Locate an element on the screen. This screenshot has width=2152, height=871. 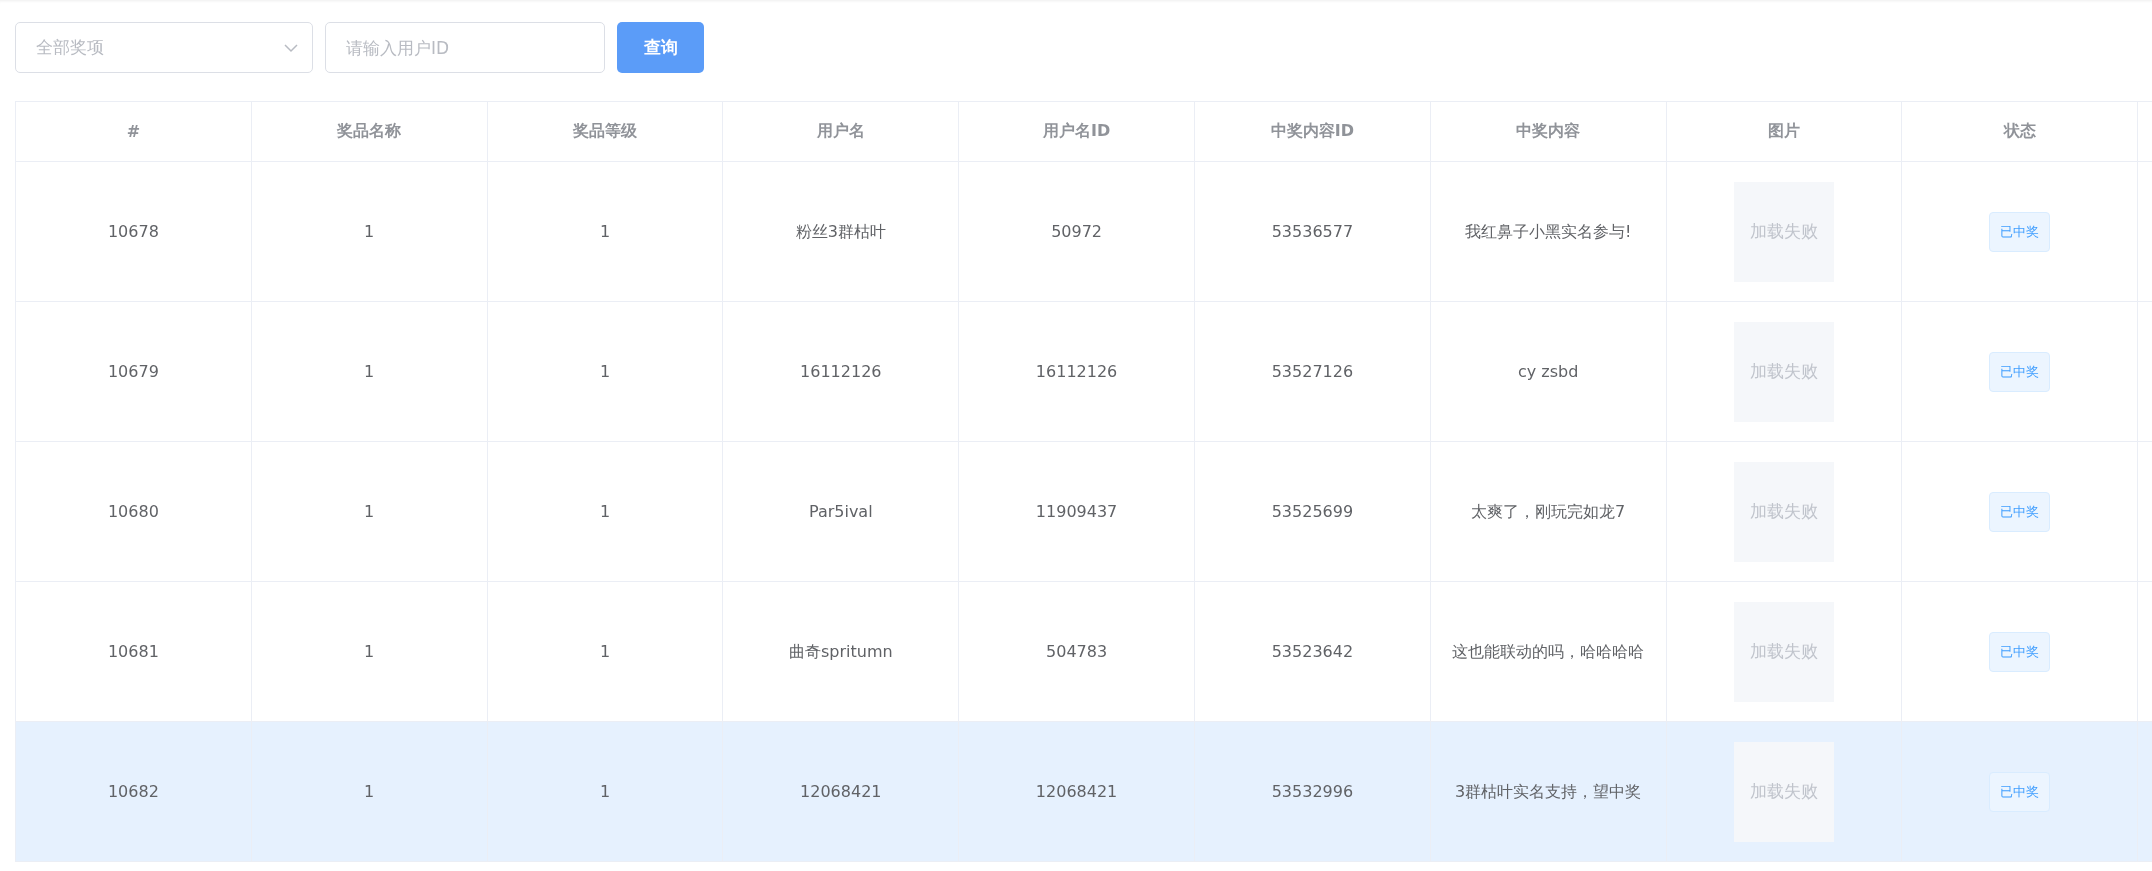
table-cell: 53532996 is located at coordinates (1313, 792).